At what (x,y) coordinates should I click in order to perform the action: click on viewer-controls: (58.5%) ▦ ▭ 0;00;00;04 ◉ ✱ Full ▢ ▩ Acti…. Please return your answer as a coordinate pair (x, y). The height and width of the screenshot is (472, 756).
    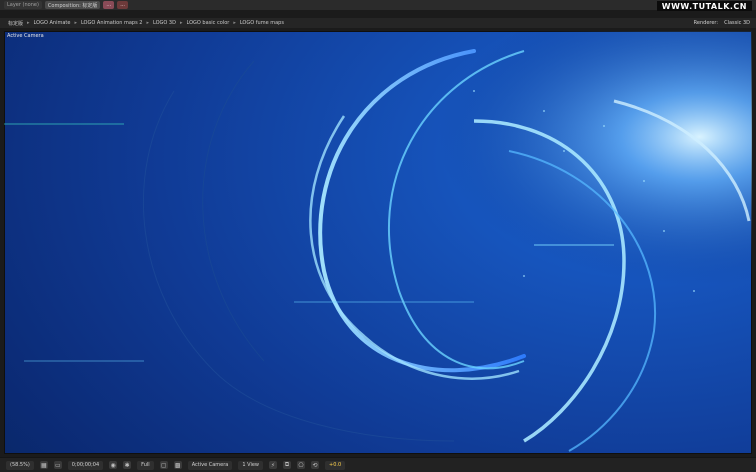
    Looking at the image, I should click on (378, 464).